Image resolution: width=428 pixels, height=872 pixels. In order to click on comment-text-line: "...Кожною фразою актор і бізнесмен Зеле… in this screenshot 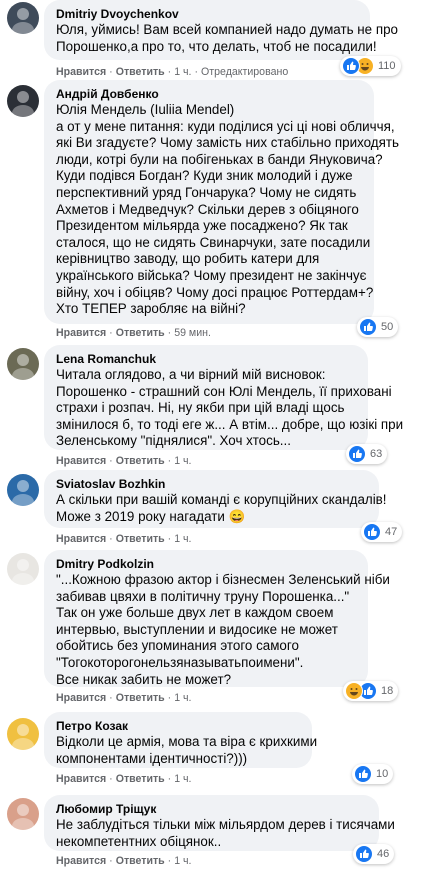, I will do `click(223, 579)`.